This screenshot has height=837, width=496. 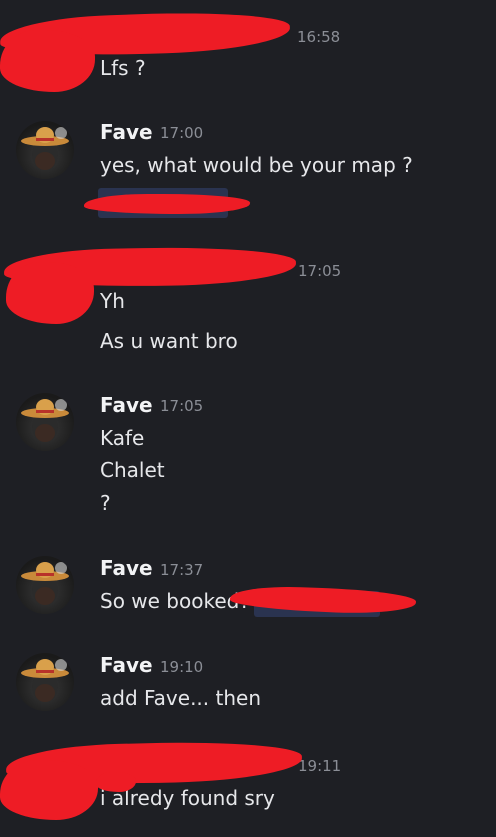 What do you see at coordinates (180, 698) in the screenshot?
I see `message-text: add Fave... then` at bounding box center [180, 698].